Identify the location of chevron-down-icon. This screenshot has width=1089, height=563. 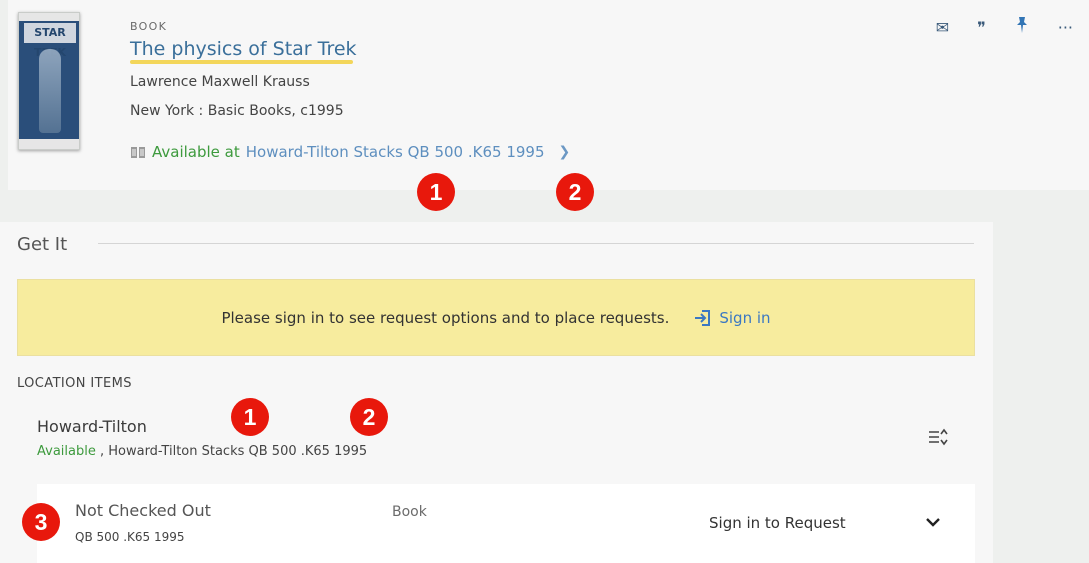
(933, 522).